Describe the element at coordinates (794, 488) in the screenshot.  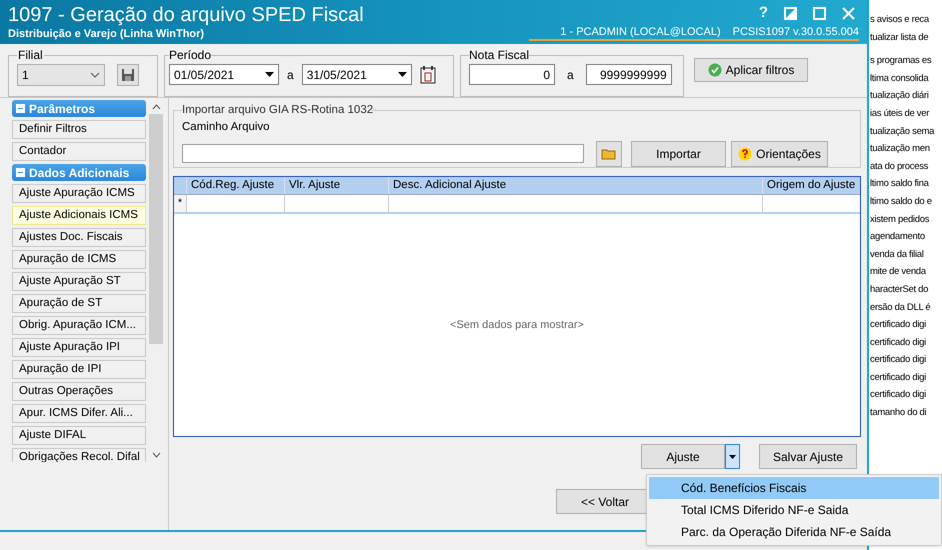
I see `menu-item: Cód. Benefícios Fiscais` at that location.